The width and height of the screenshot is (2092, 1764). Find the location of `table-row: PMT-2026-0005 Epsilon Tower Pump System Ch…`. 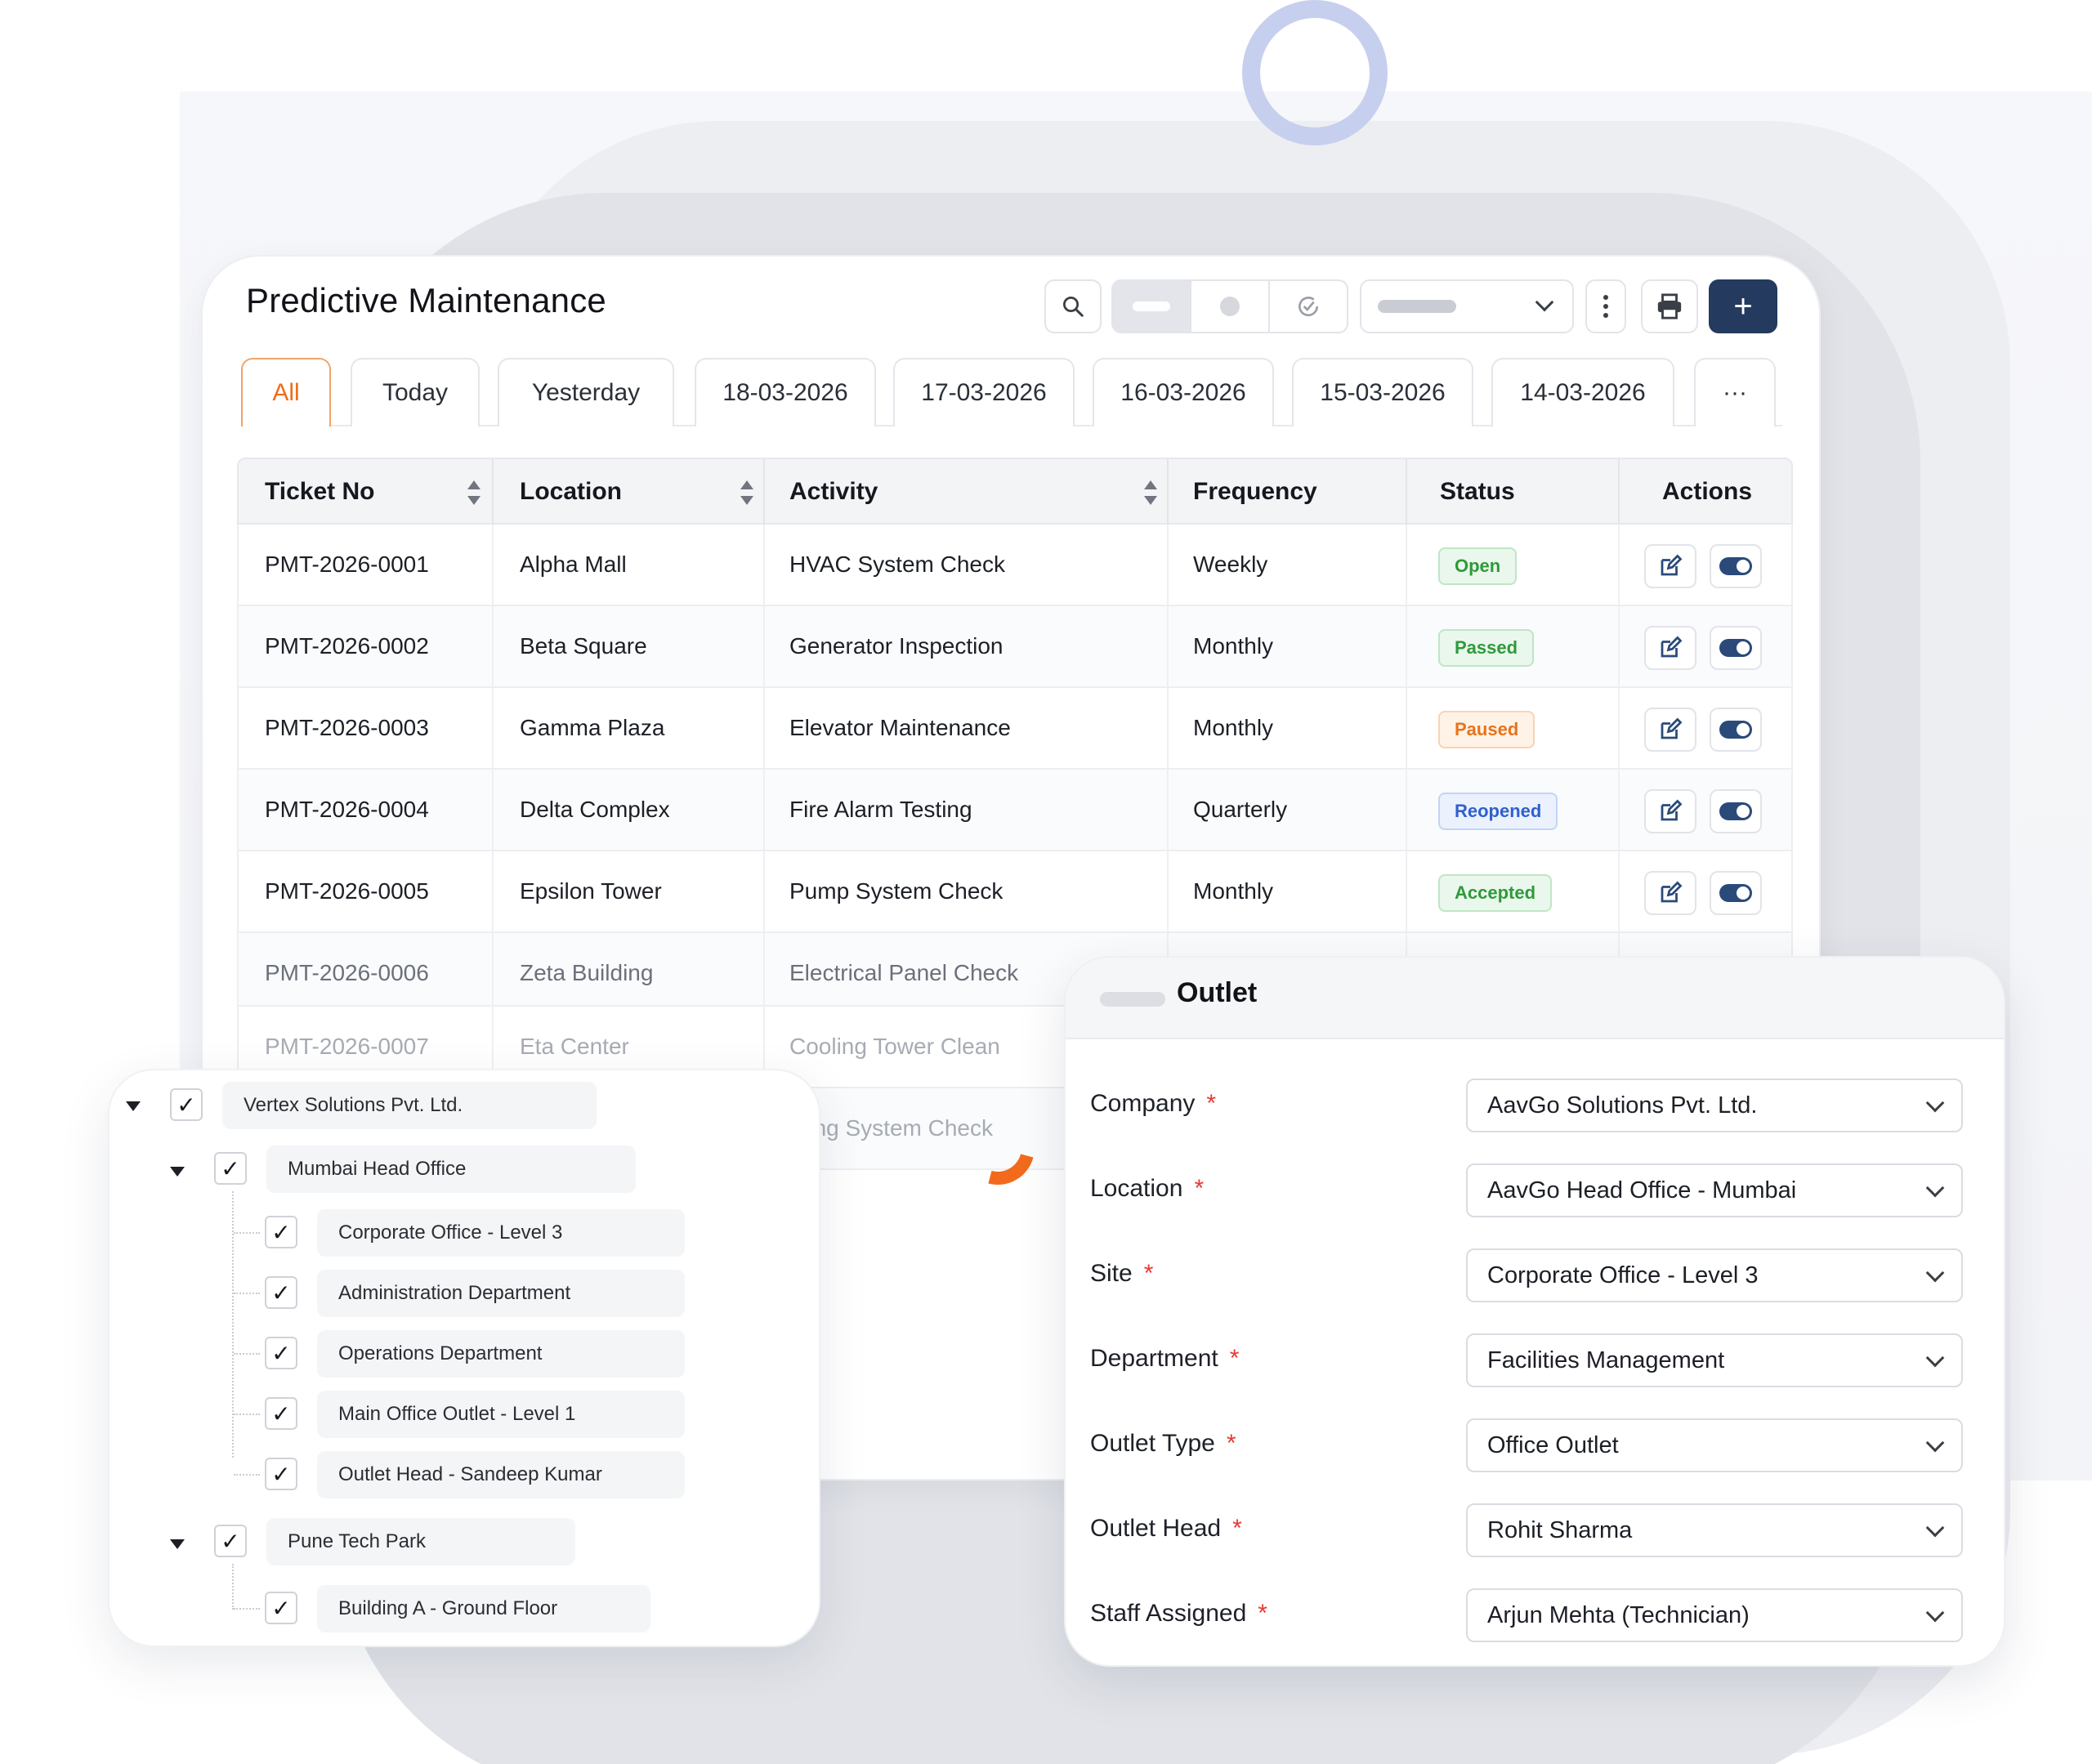

table-row: PMT-2026-0005 Epsilon Tower Pump System Ch… is located at coordinates (1015, 892).